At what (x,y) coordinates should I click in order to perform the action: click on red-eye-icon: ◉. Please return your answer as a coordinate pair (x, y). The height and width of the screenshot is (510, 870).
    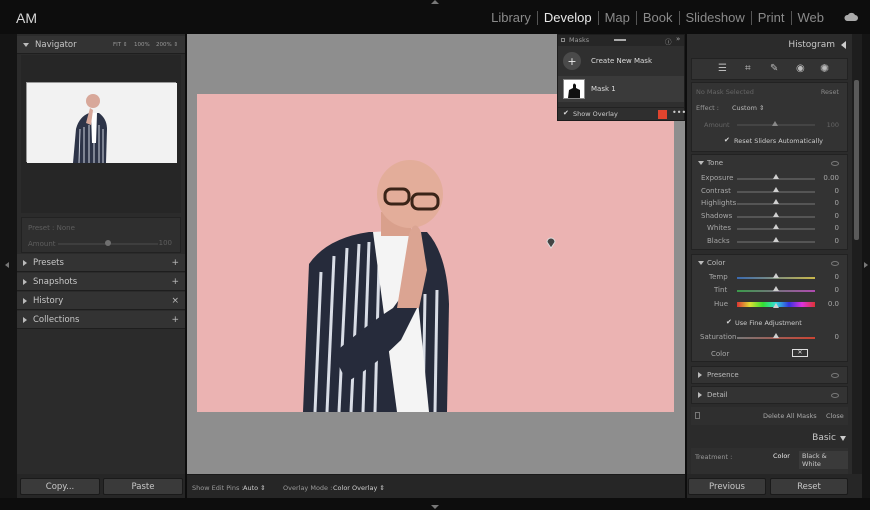
    Looking at the image, I should click on (800, 68).